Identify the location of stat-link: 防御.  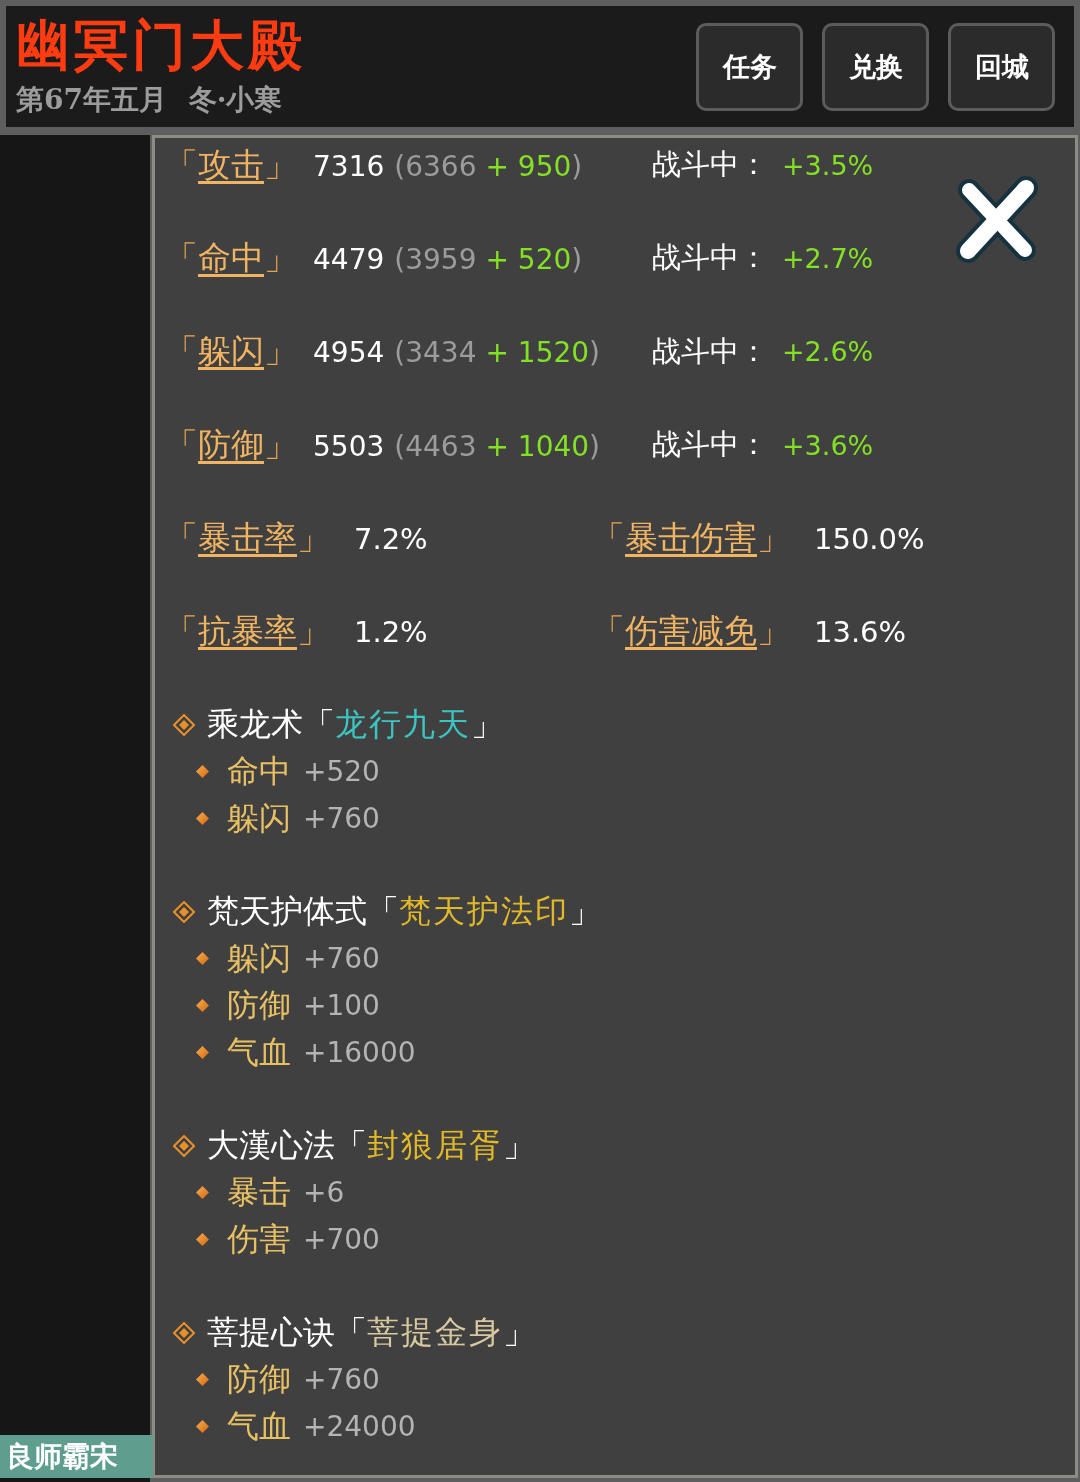
(231, 445).